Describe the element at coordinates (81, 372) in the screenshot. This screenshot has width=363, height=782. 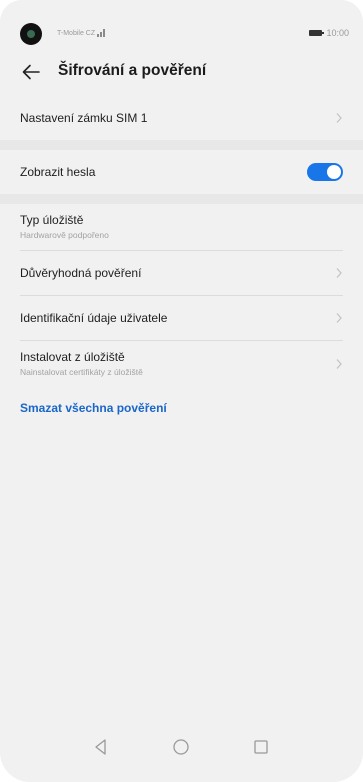
I see `install-from-storage-description: Nainstalovat certifikáty z úložiště` at that location.